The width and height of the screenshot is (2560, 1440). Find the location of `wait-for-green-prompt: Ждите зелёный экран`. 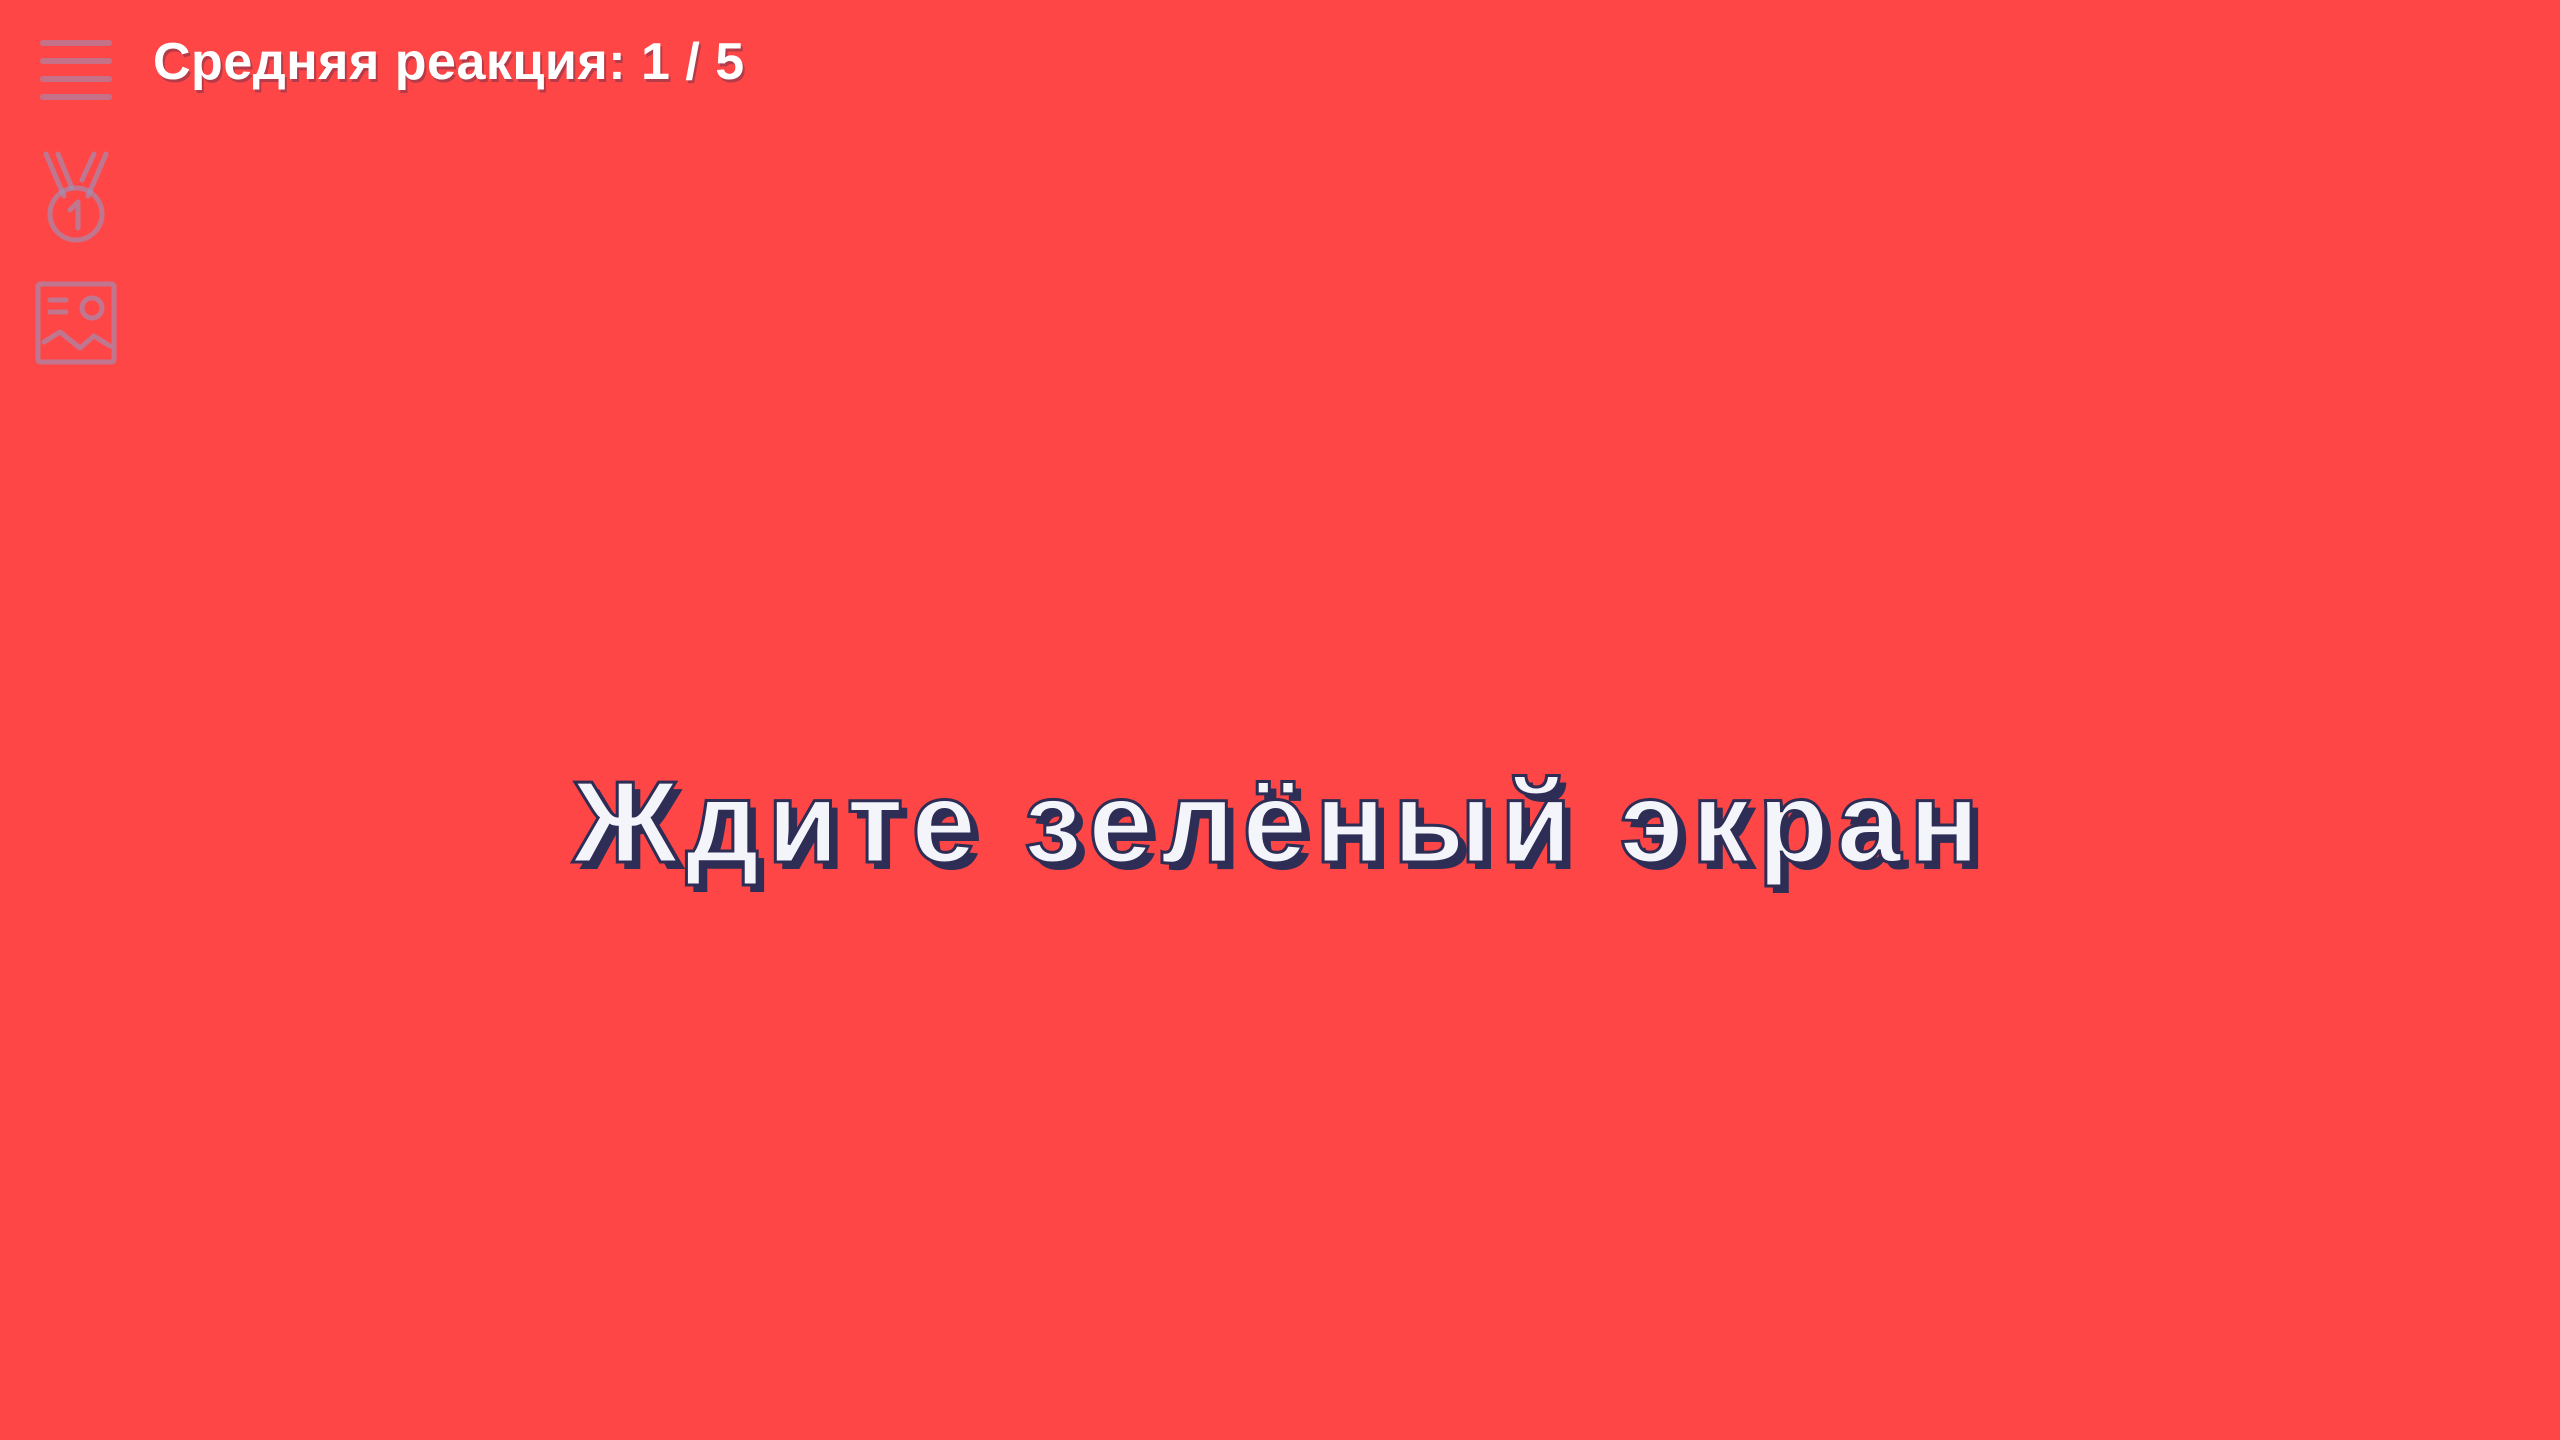

wait-for-green-prompt: Ждите зелёный экран is located at coordinates (1279, 822).